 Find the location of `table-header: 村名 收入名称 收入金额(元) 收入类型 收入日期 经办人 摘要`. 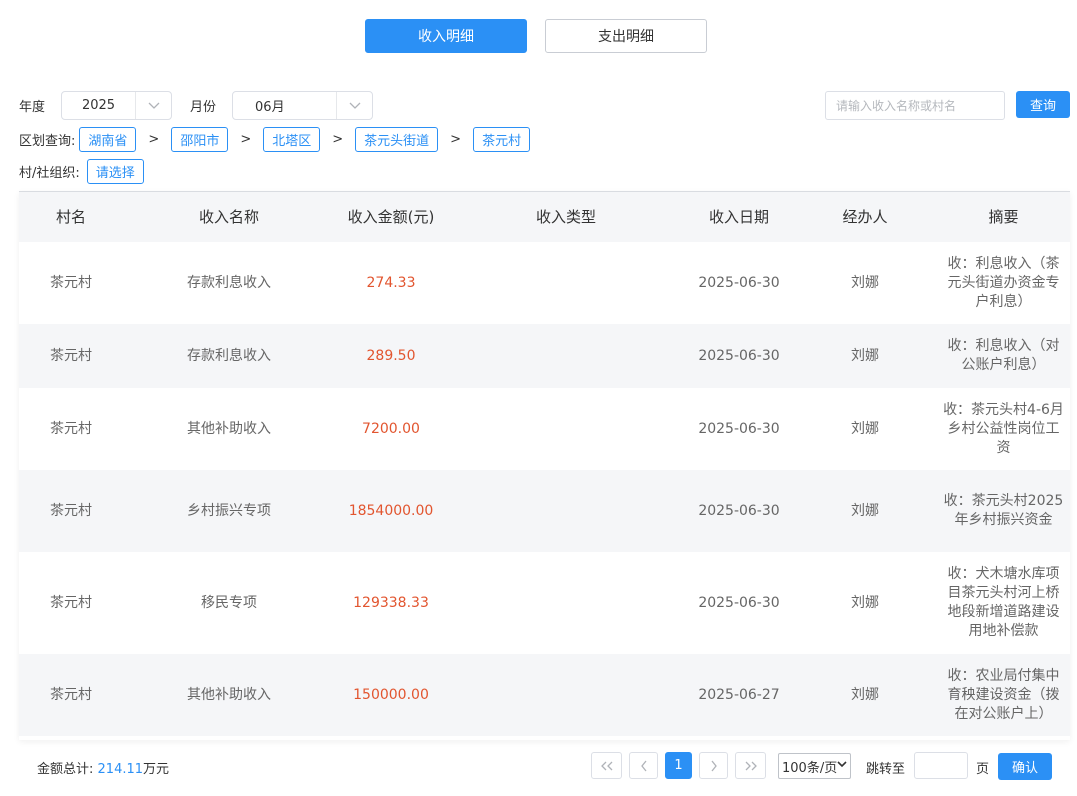

table-header: 村名 收入名称 收入金额(元) 收入类型 收入日期 经办人 摘要 is located at coordinates (544, 217).